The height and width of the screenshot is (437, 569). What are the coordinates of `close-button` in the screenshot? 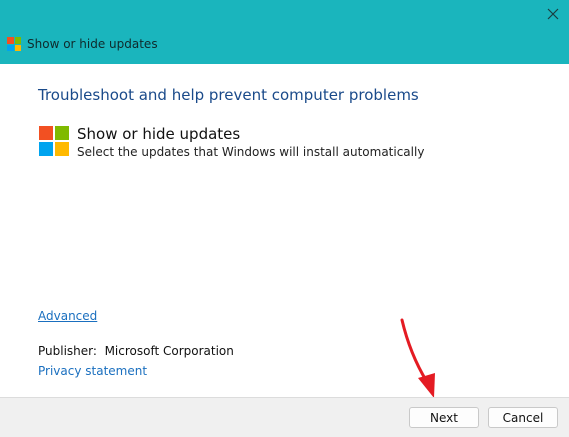 It's located at (553, 14).